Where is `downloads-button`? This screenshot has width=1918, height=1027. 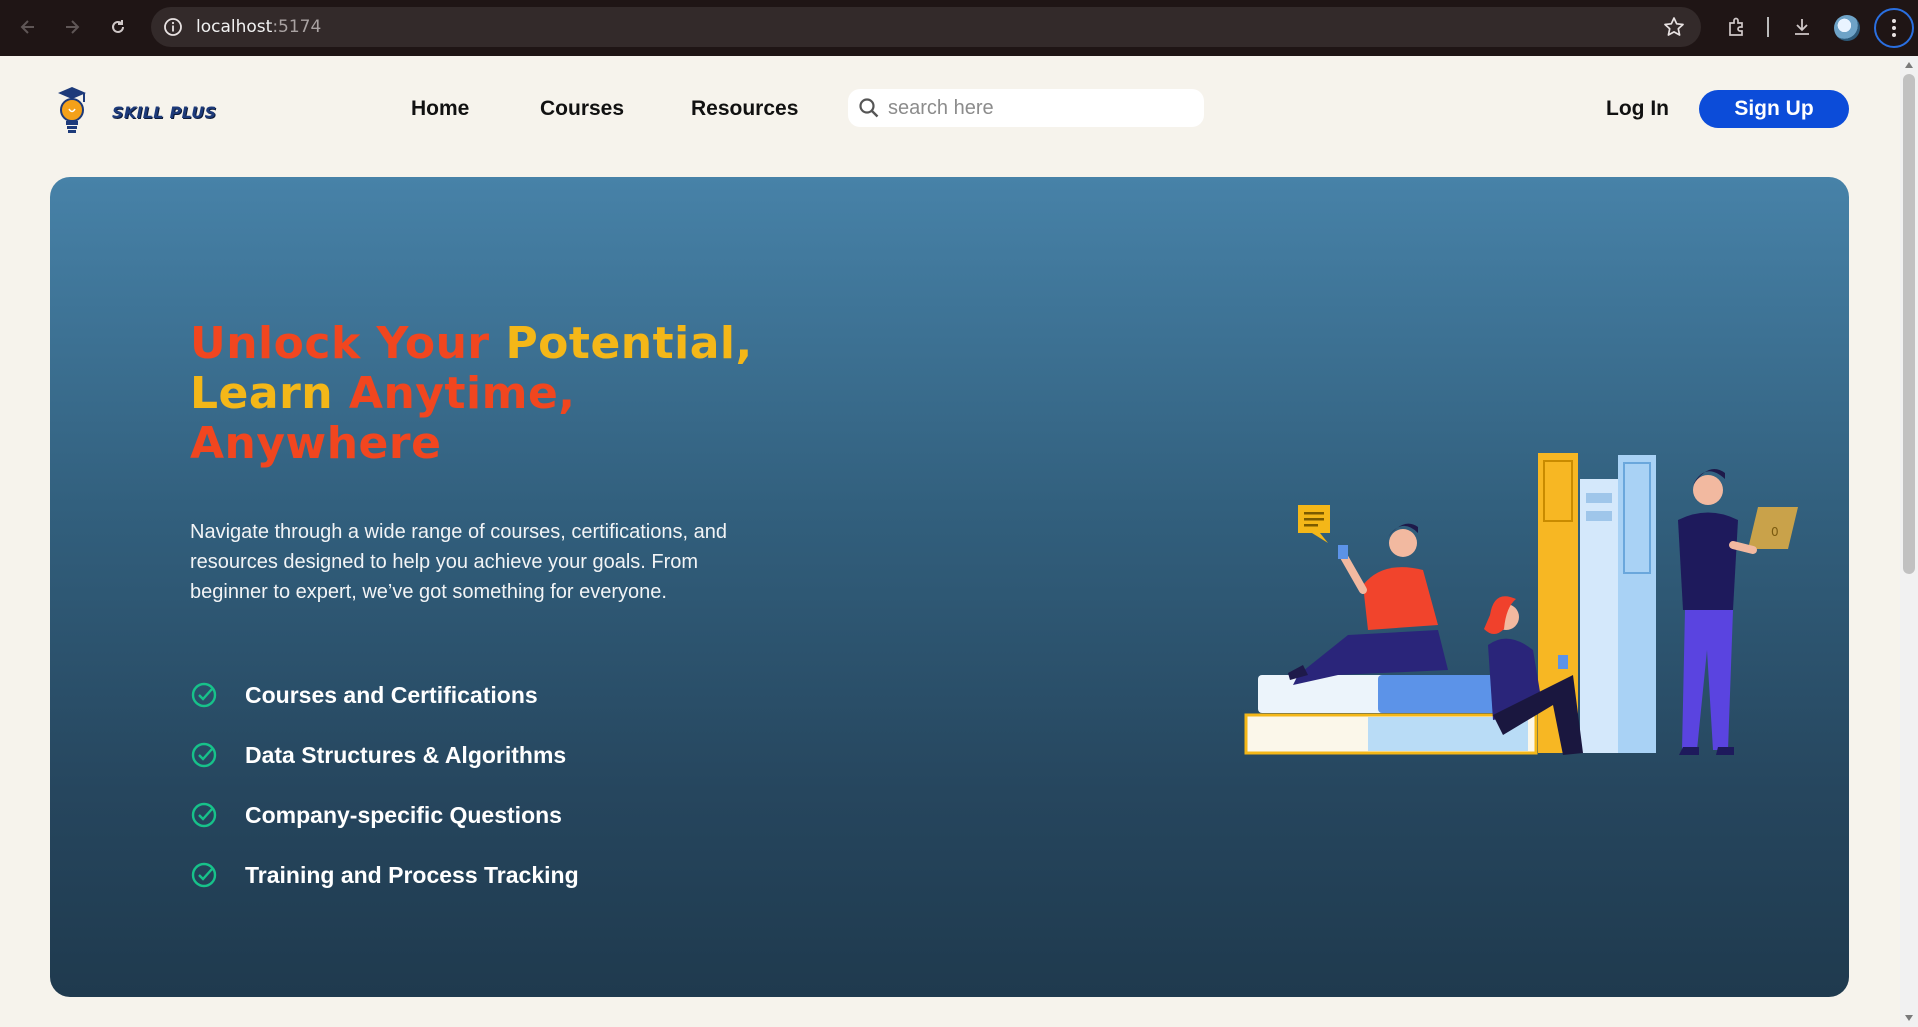 downloads-button is located at coordinates (1802, 27).